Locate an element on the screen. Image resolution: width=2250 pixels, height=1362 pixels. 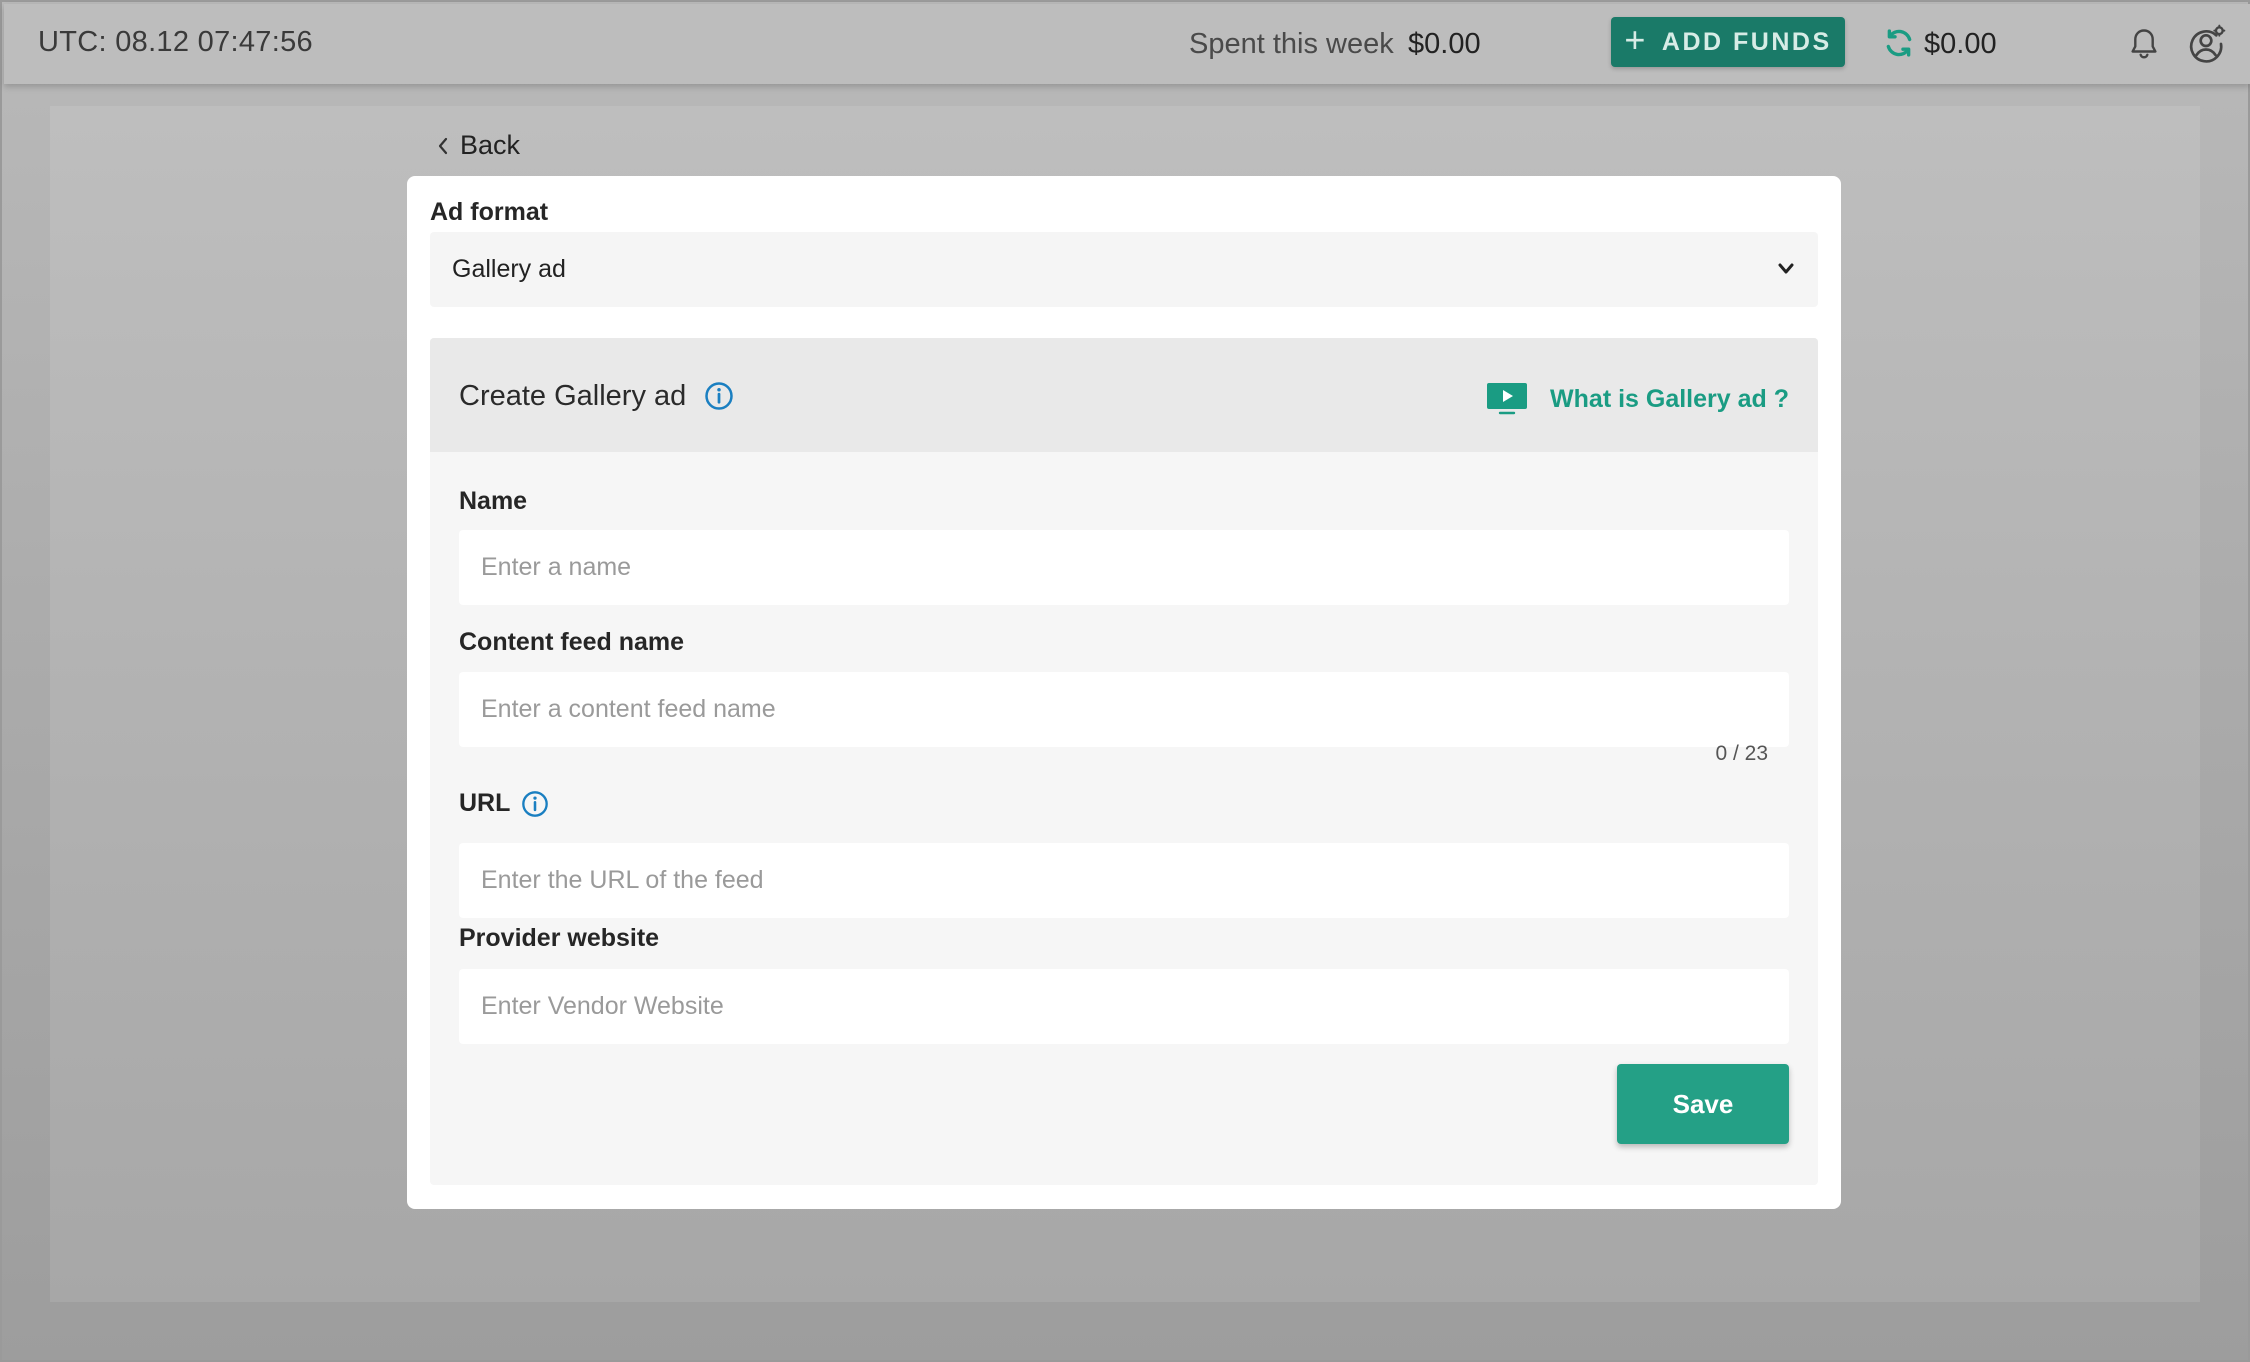
spent-this-week-value: $0.00 is located at coordinates (1444, 44).